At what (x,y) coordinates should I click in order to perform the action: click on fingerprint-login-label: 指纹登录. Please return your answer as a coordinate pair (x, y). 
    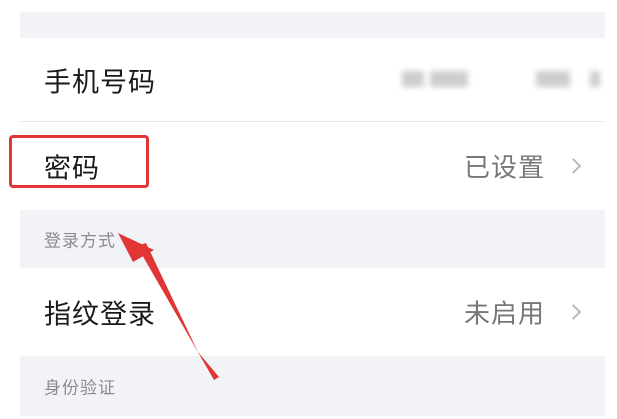
    Looking at the image, I should click on (100, 315).